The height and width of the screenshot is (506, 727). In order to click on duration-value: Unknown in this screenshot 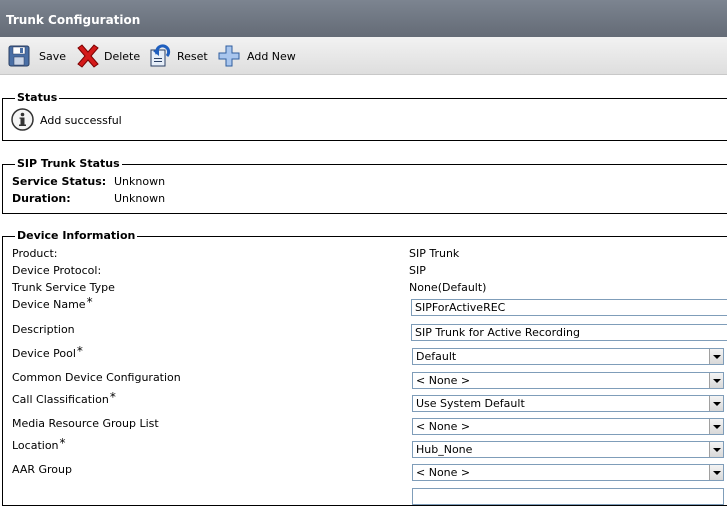, I will do `click(140, 198)`.